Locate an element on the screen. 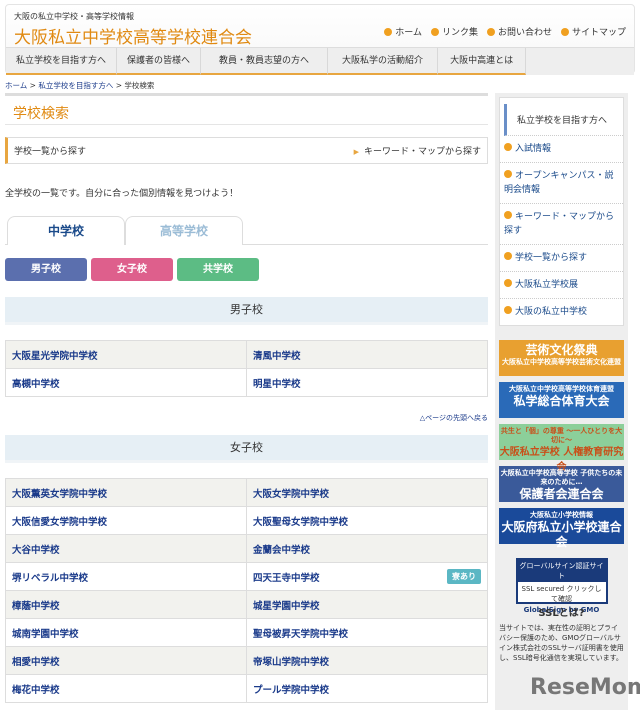  nav-item: 大阪私学の活動紹介 is located at coordinates (383, 61).